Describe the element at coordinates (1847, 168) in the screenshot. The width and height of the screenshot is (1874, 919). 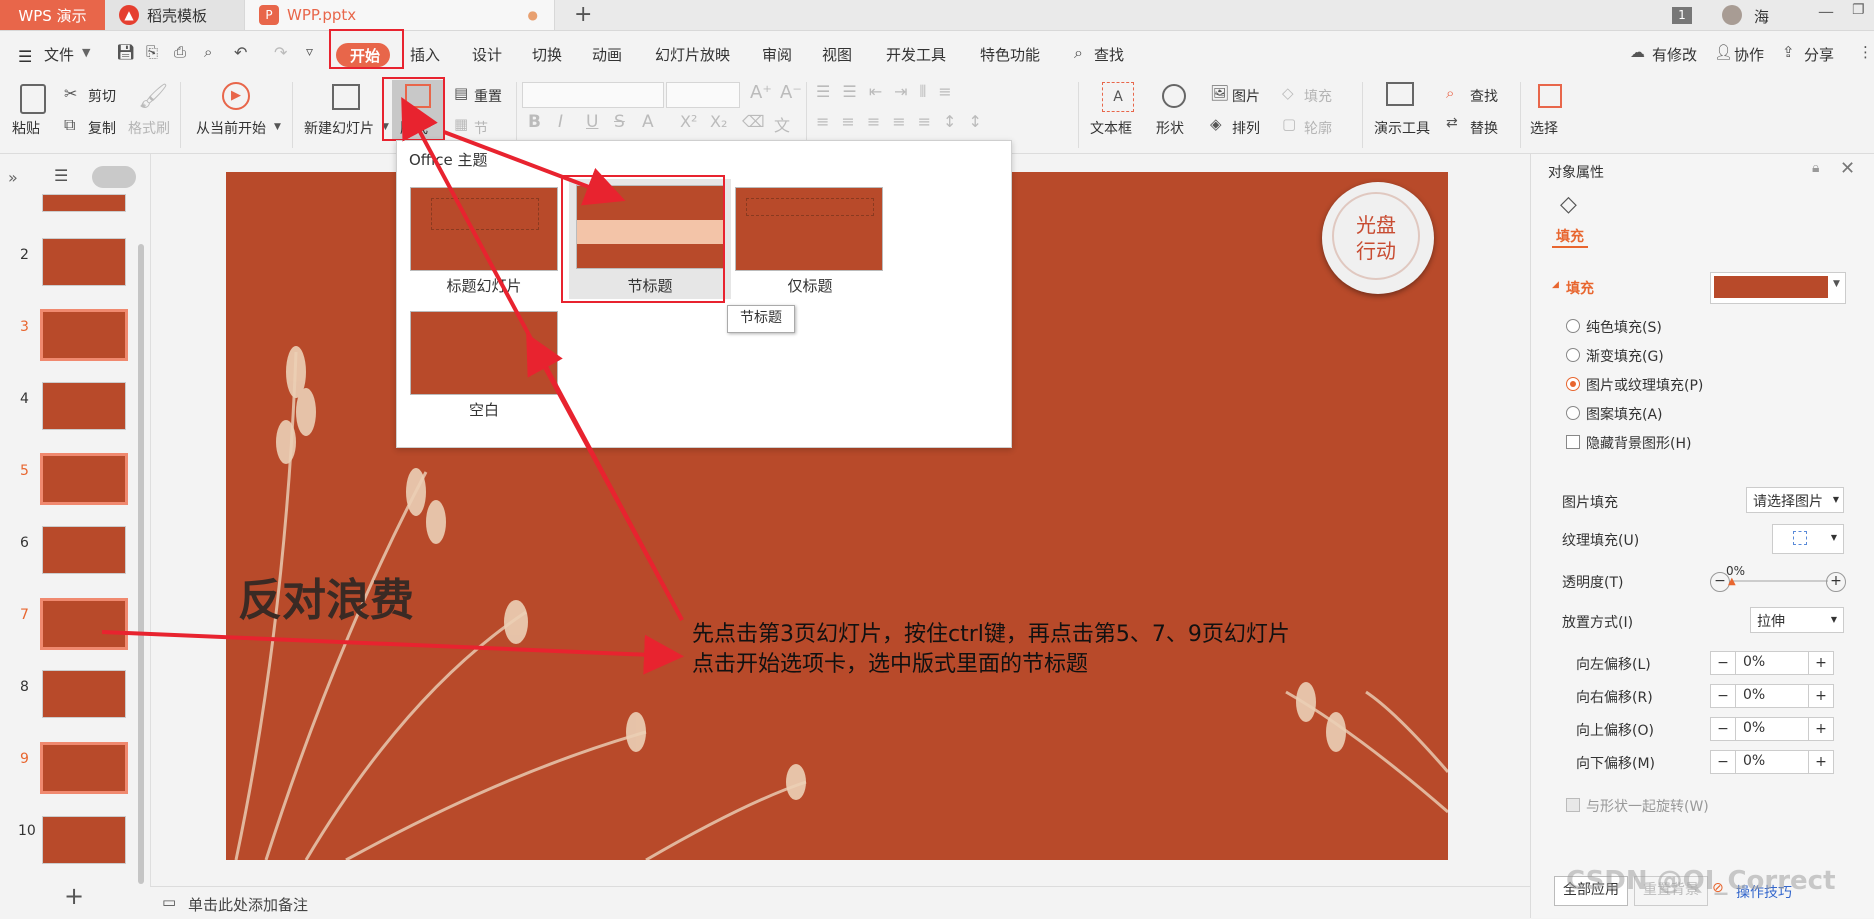
I see `close-icon: ✕` at that location.